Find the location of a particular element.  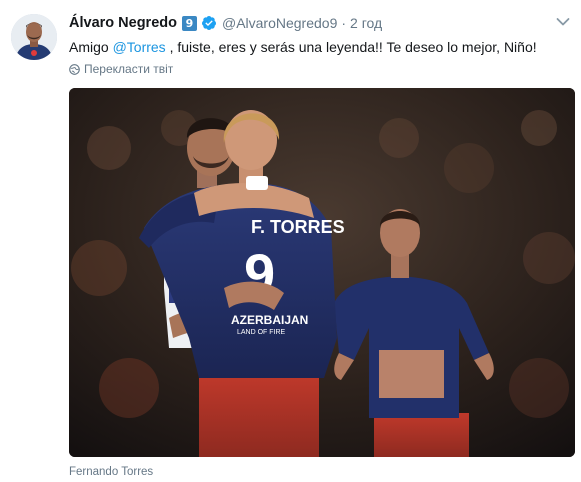

translate-tweet-link: Перекласти твіт is located at coordinates (121, 69).